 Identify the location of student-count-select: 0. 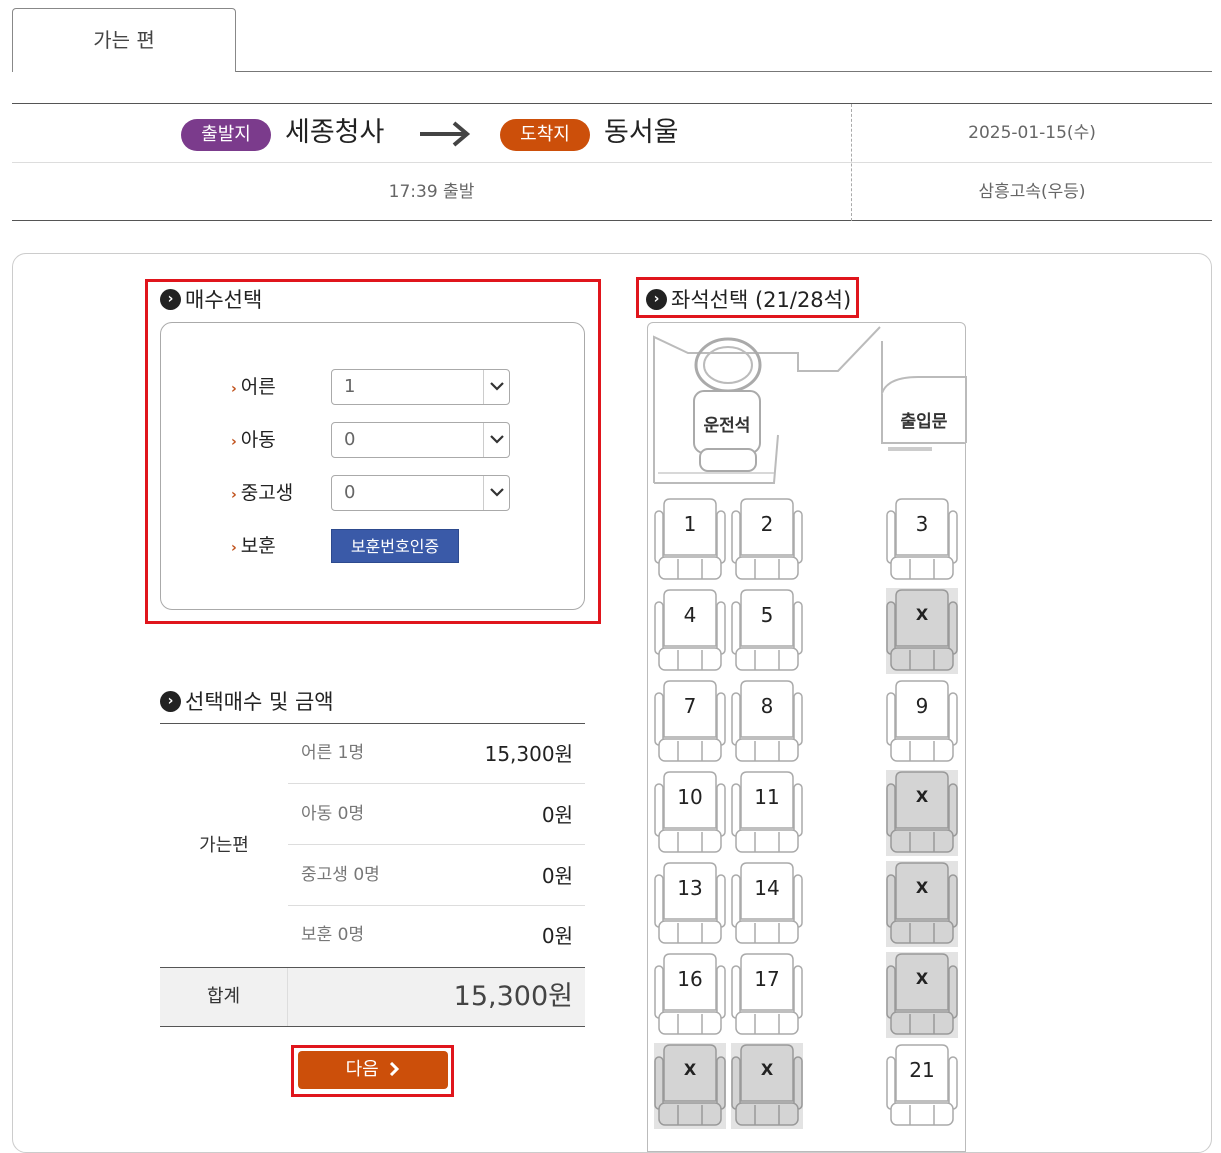
(420, 493).